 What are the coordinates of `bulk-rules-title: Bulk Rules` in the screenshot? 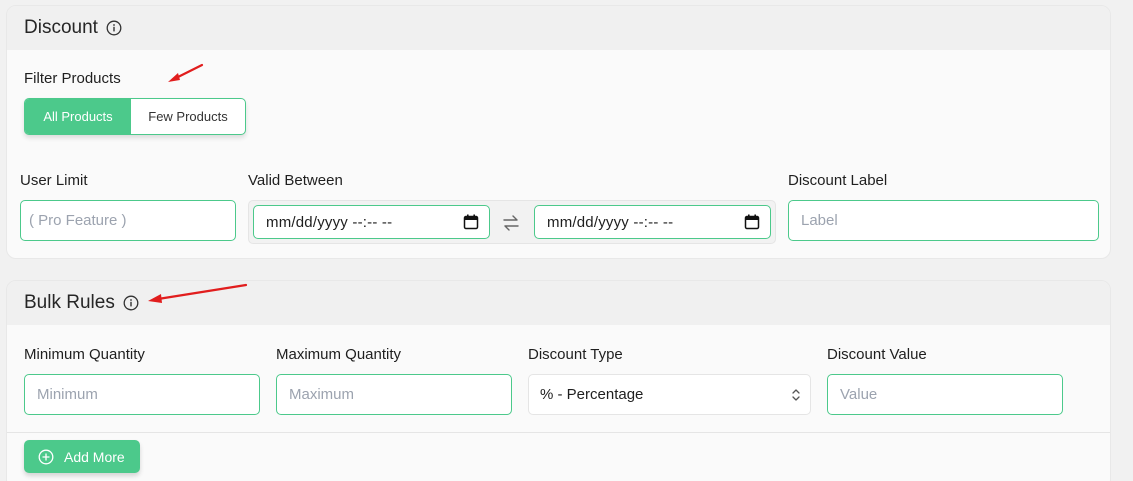 It's located at (69, 302).